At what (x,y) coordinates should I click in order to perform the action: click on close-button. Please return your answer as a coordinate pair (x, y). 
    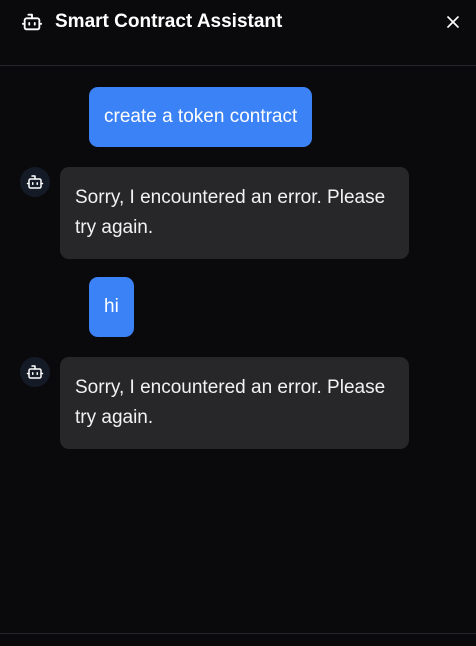
    Looking at the image, I should click on (453, 22).